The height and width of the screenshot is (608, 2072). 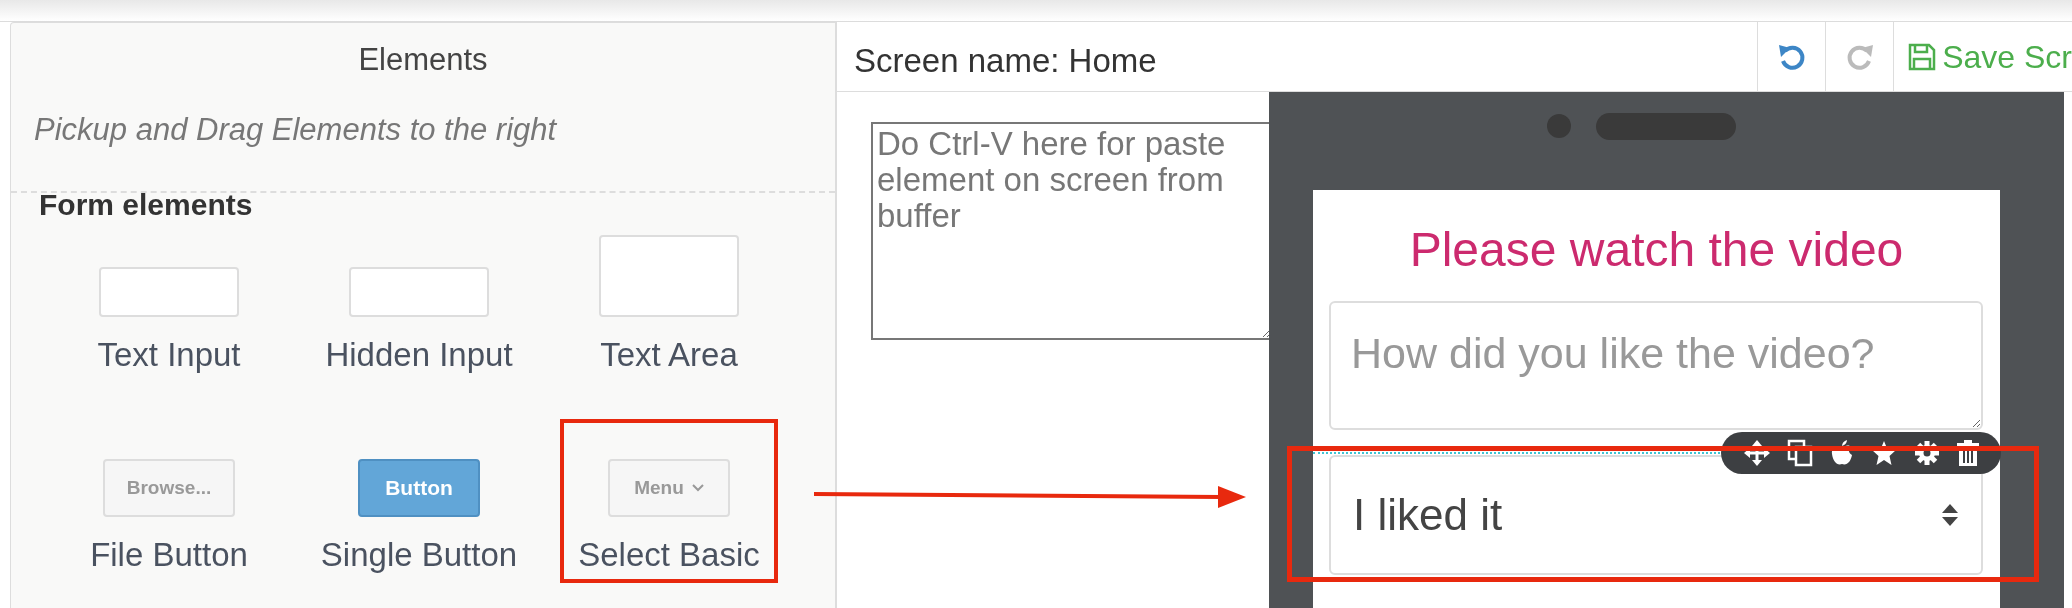 I want to click on element-item: Browse... File Button, so click(x=169, y=501).